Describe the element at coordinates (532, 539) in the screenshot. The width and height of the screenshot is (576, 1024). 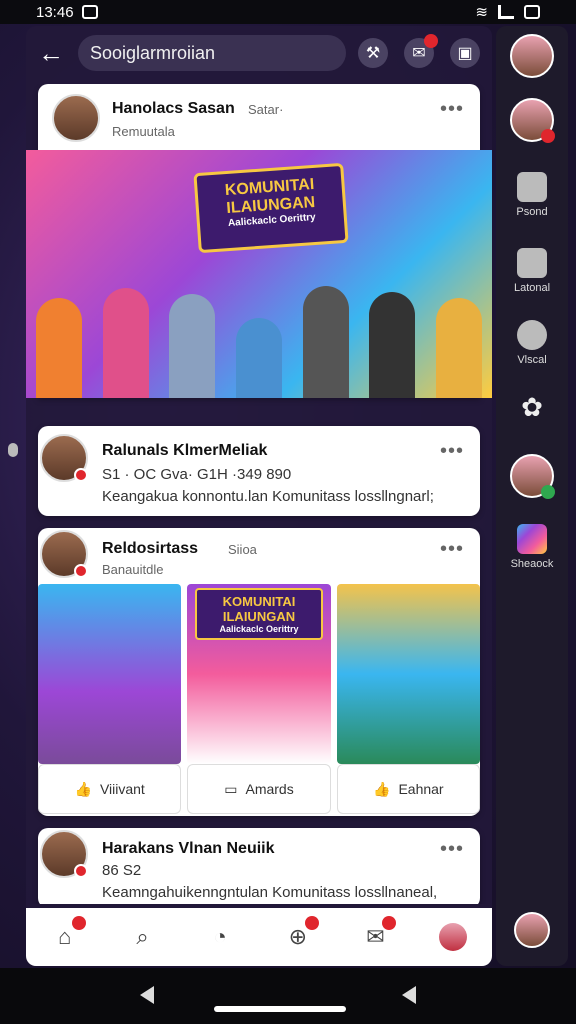
I see `gradient-app-icon` at that location.